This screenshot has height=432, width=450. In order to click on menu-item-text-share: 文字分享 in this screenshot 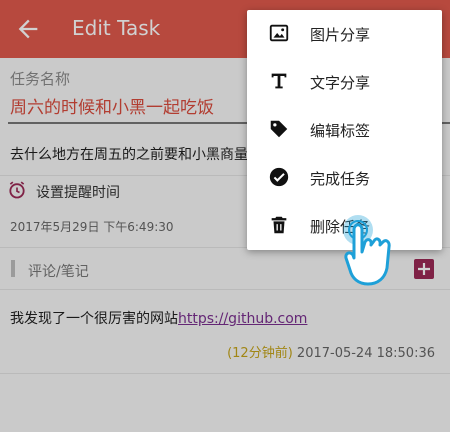, I will do `click(344, 82)`.